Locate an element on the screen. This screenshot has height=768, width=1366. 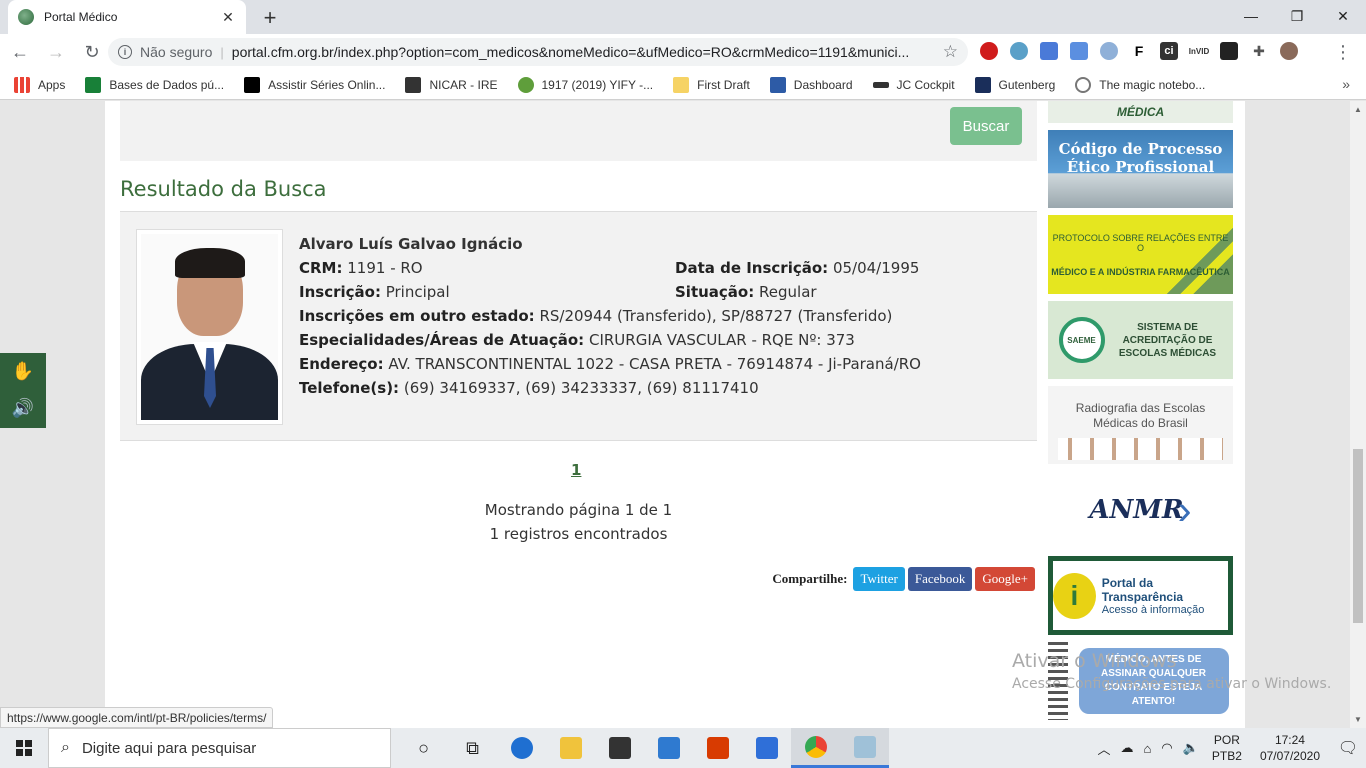
system-tray: ︿ ☁ ⌂ ◠ 🔈 POR PTB2 17:24 07/07/2020 🗨 is located at coordinates (1229, 748).